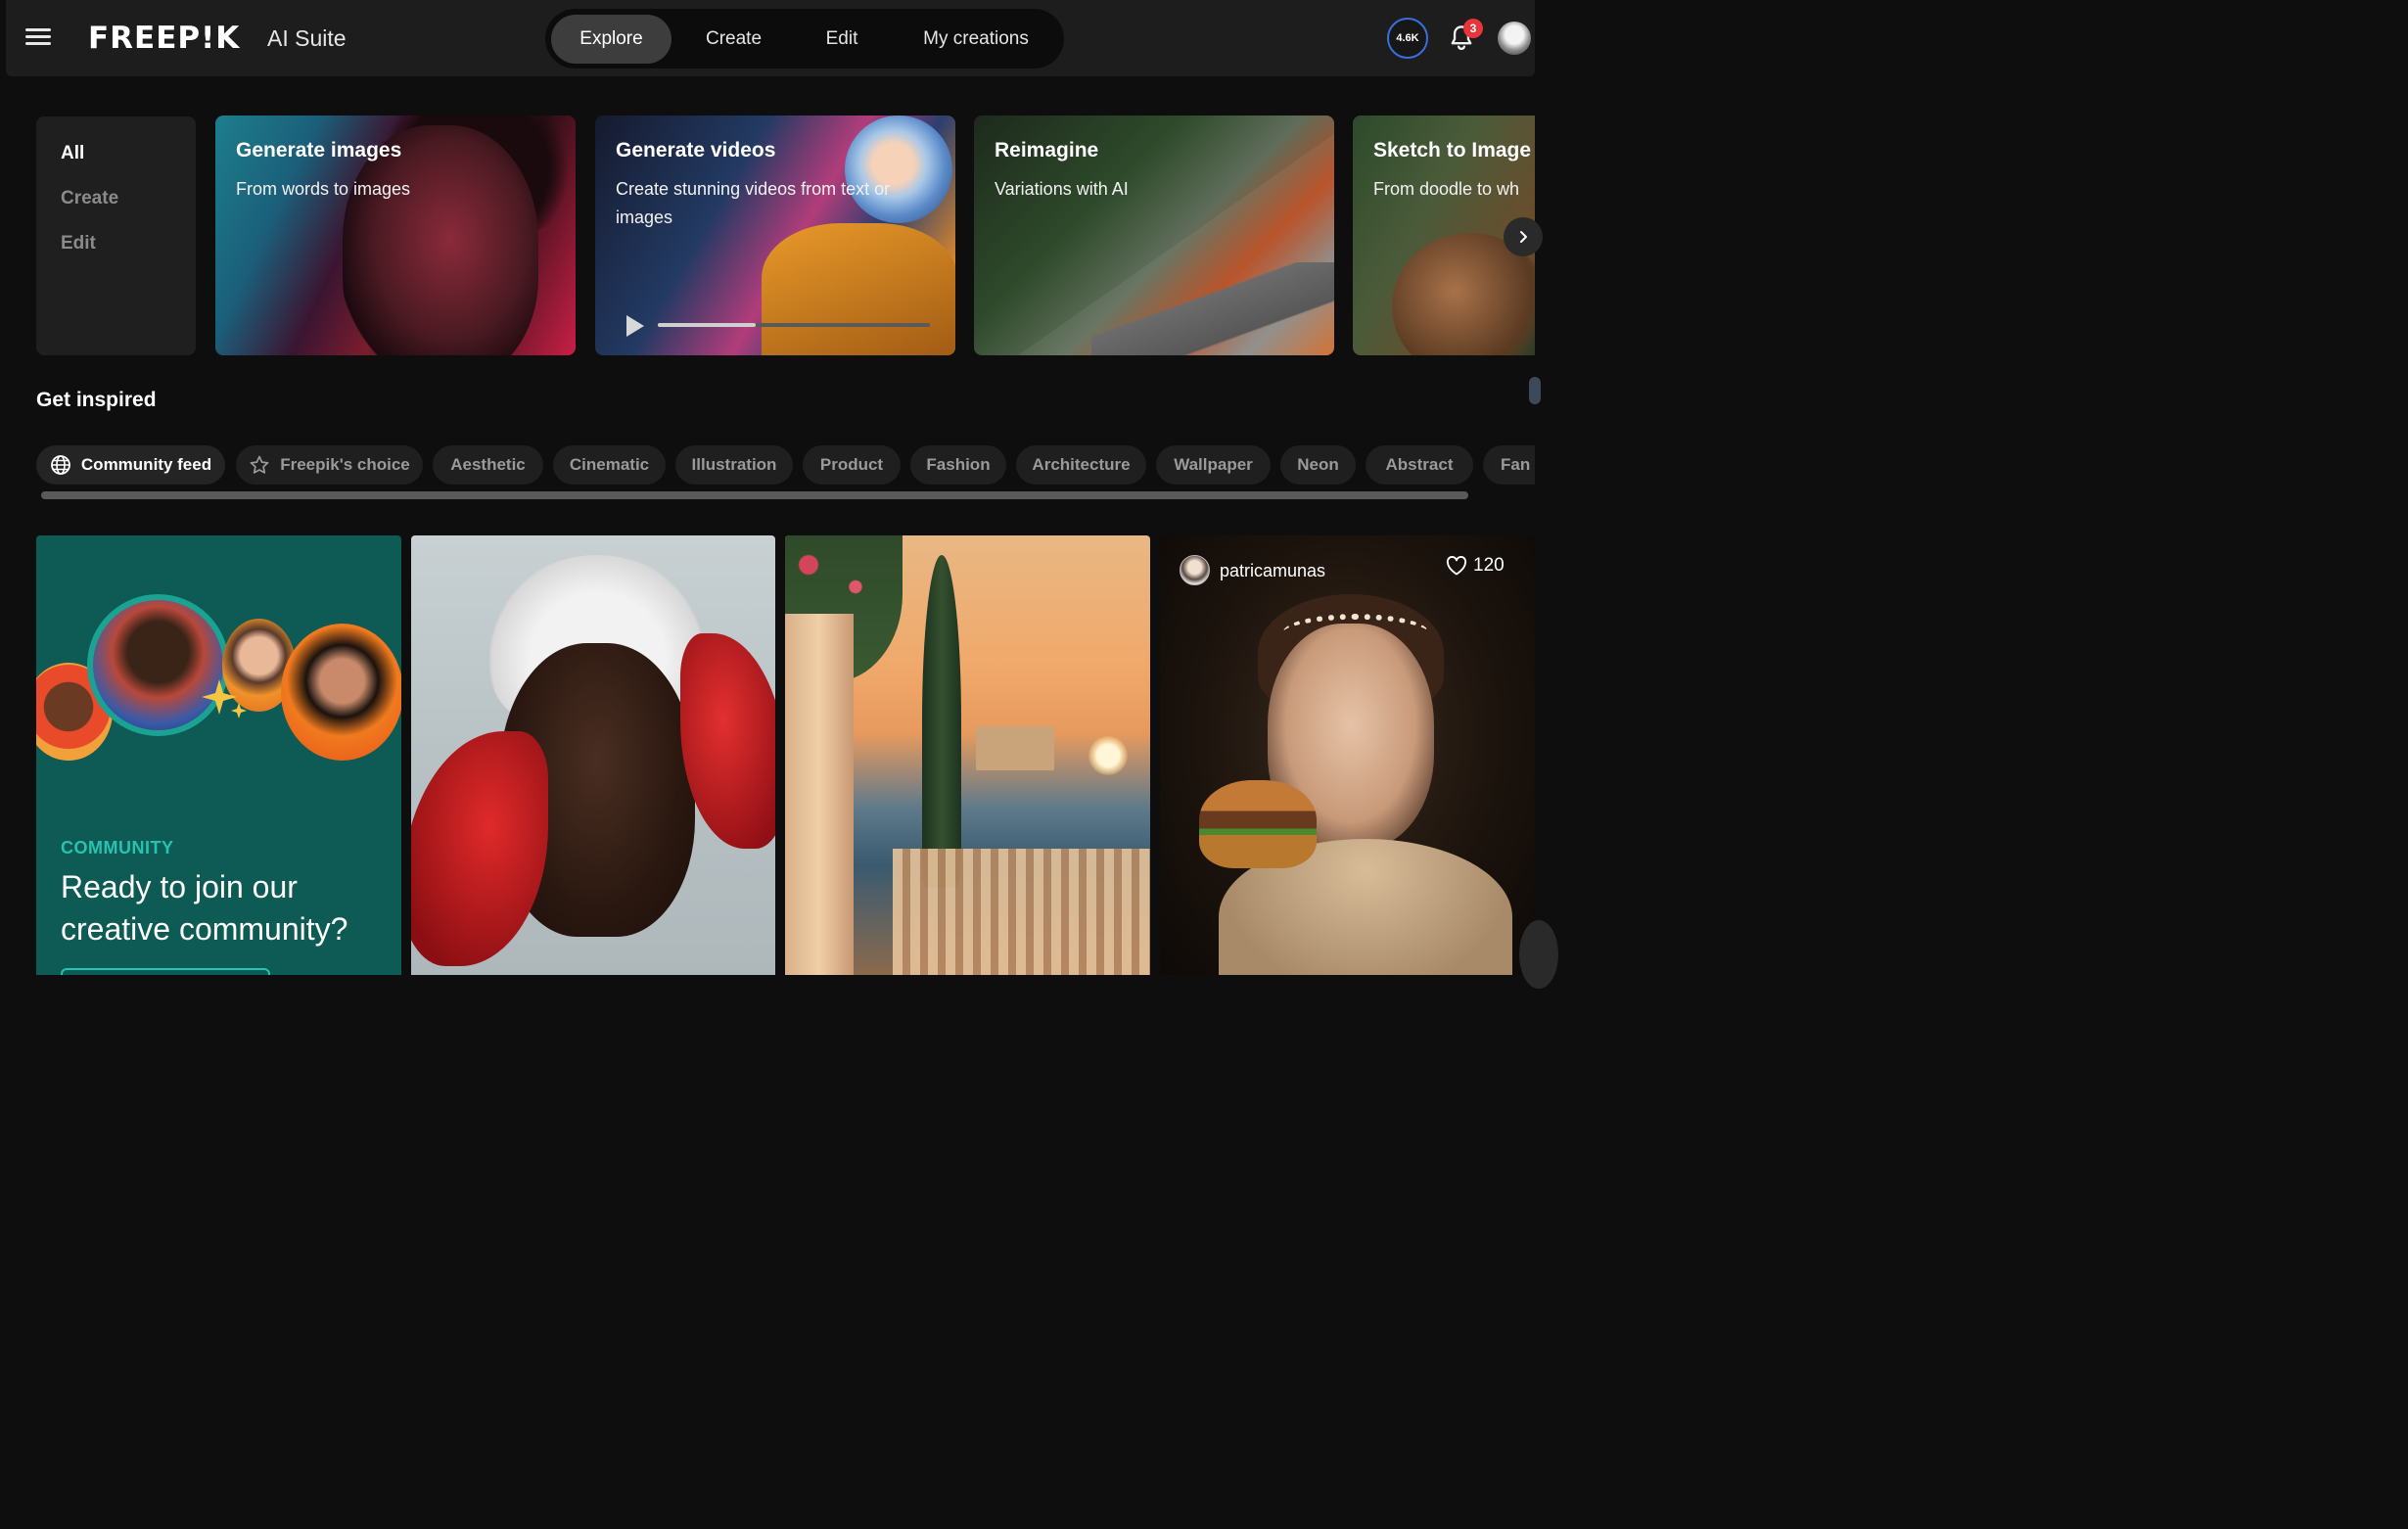 Image resolution: width=2408 pixels, height=1529 pixels. What do you see at coordinates (1195, 570) in the screenshot?
I see `author-avatar` at bounding box center [1195, 570].